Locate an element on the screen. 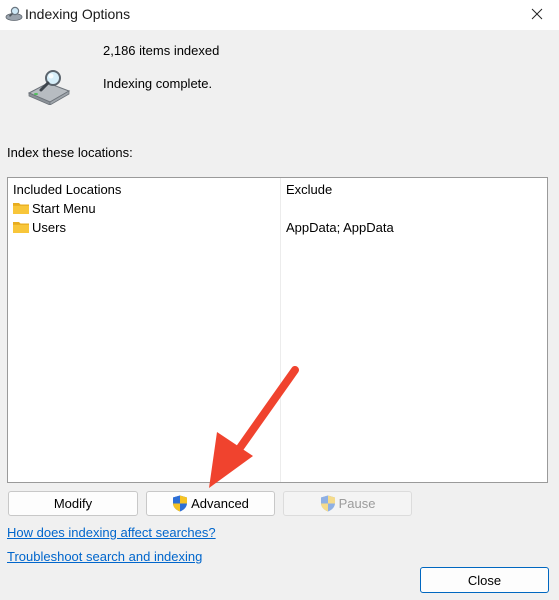 The width and height of the screenshot is (559, 600). list-item: Users AppData; AppData is located at coordinates (277, 227).